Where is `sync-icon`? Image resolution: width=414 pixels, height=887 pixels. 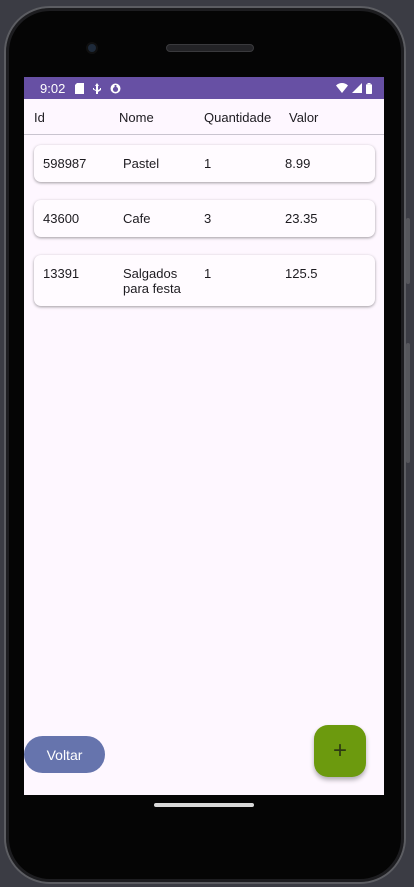 sync-icon is located at coordinates (115, 88).